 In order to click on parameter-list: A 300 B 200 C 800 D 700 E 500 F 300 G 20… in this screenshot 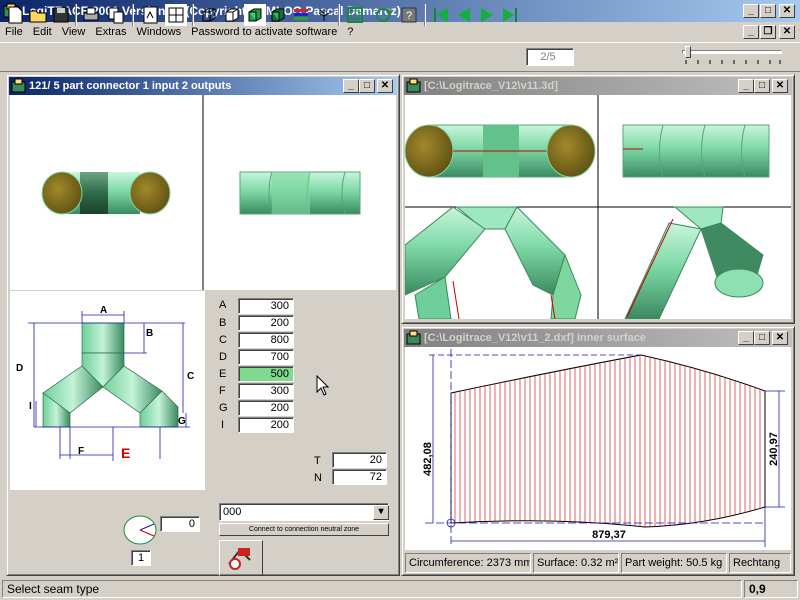, I will do `click(255, 367)`.